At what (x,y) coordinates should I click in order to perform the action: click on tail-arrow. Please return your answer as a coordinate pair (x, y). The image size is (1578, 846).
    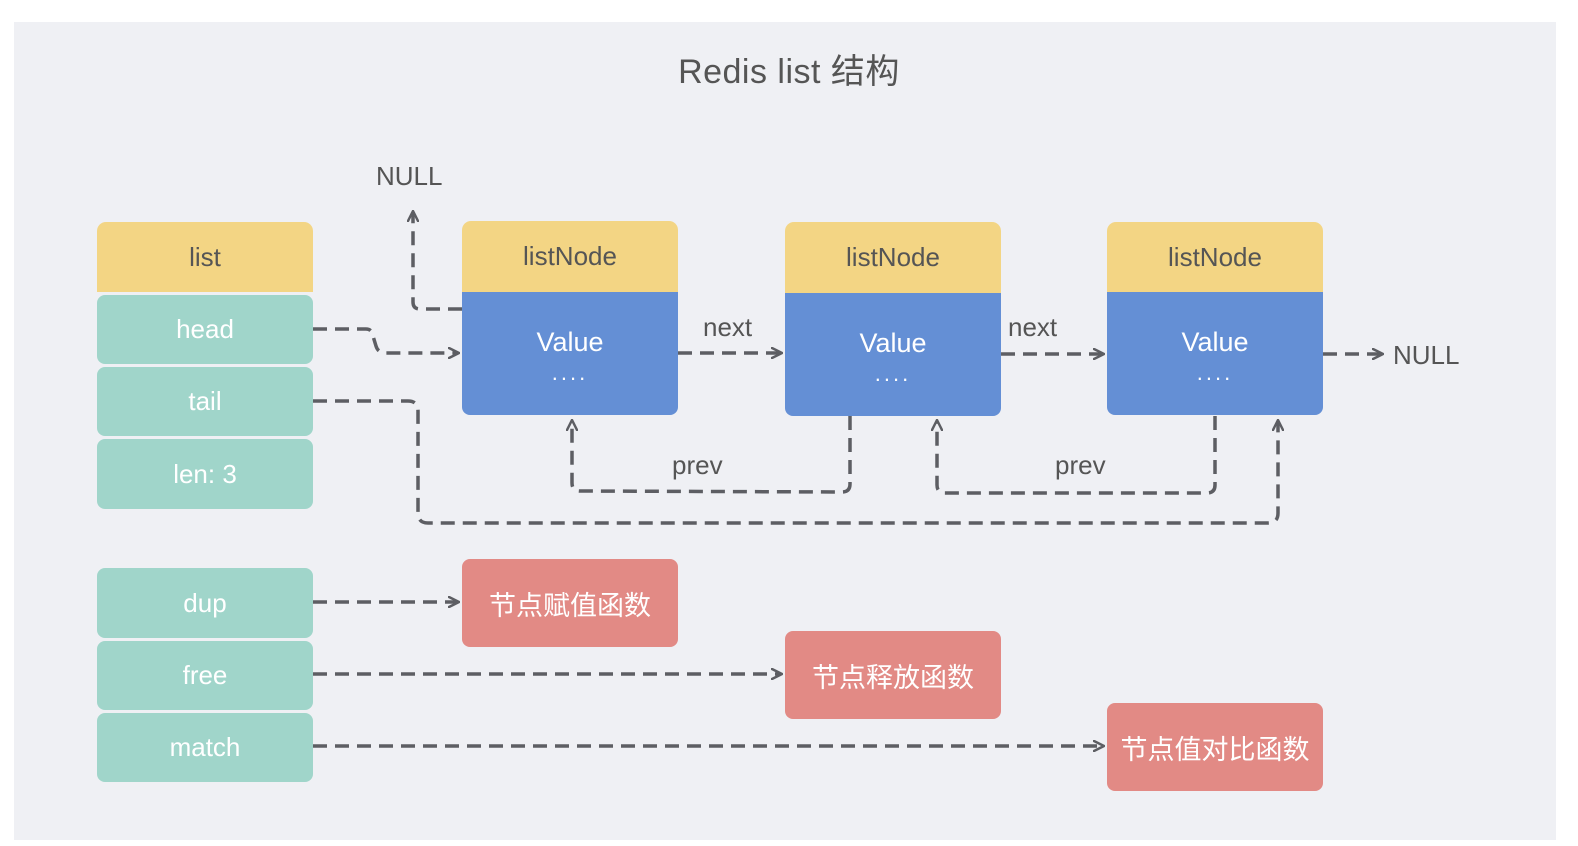
    Looking at the image, I should click on (795, 462).